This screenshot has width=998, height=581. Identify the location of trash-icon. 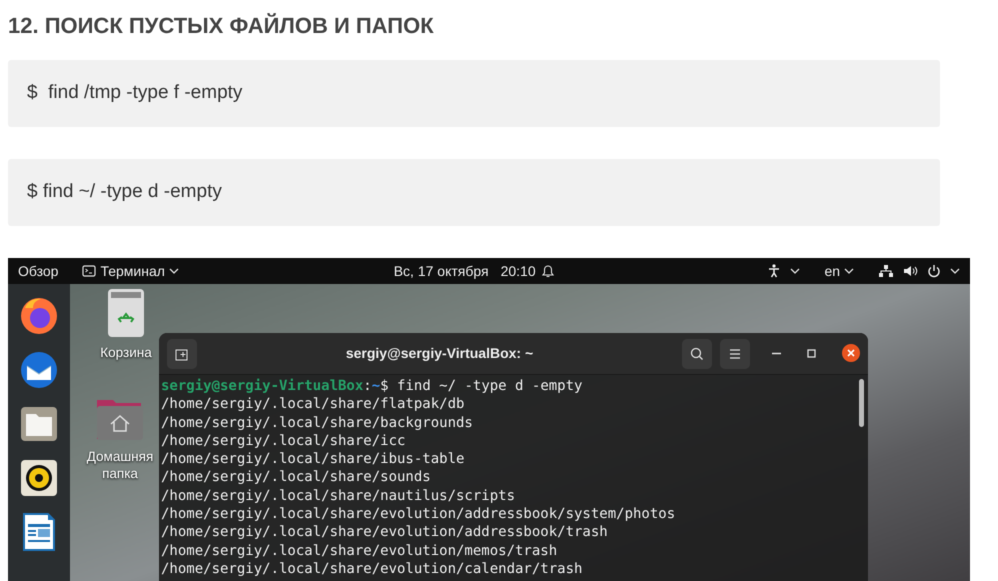
(126, 313).